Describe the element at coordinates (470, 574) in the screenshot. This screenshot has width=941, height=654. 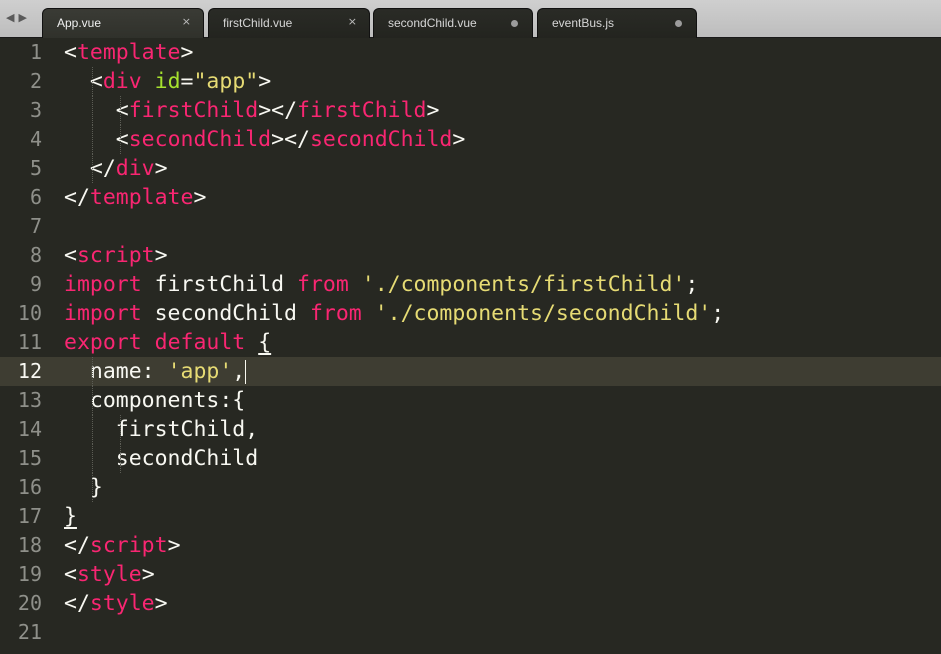
I see `code-line: <style>` at that location.